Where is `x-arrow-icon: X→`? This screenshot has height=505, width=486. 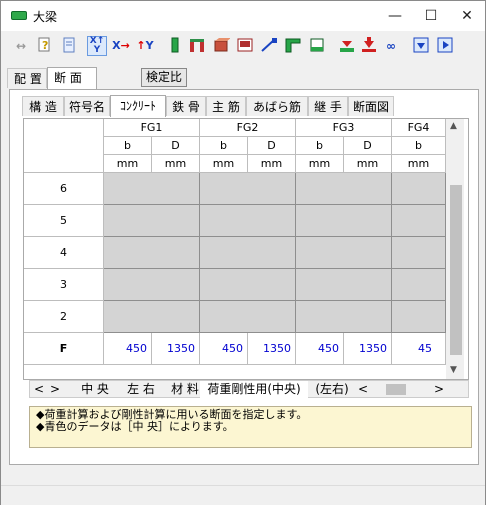 x-arrow-icon: X→ is located at coordinates (121, 46).